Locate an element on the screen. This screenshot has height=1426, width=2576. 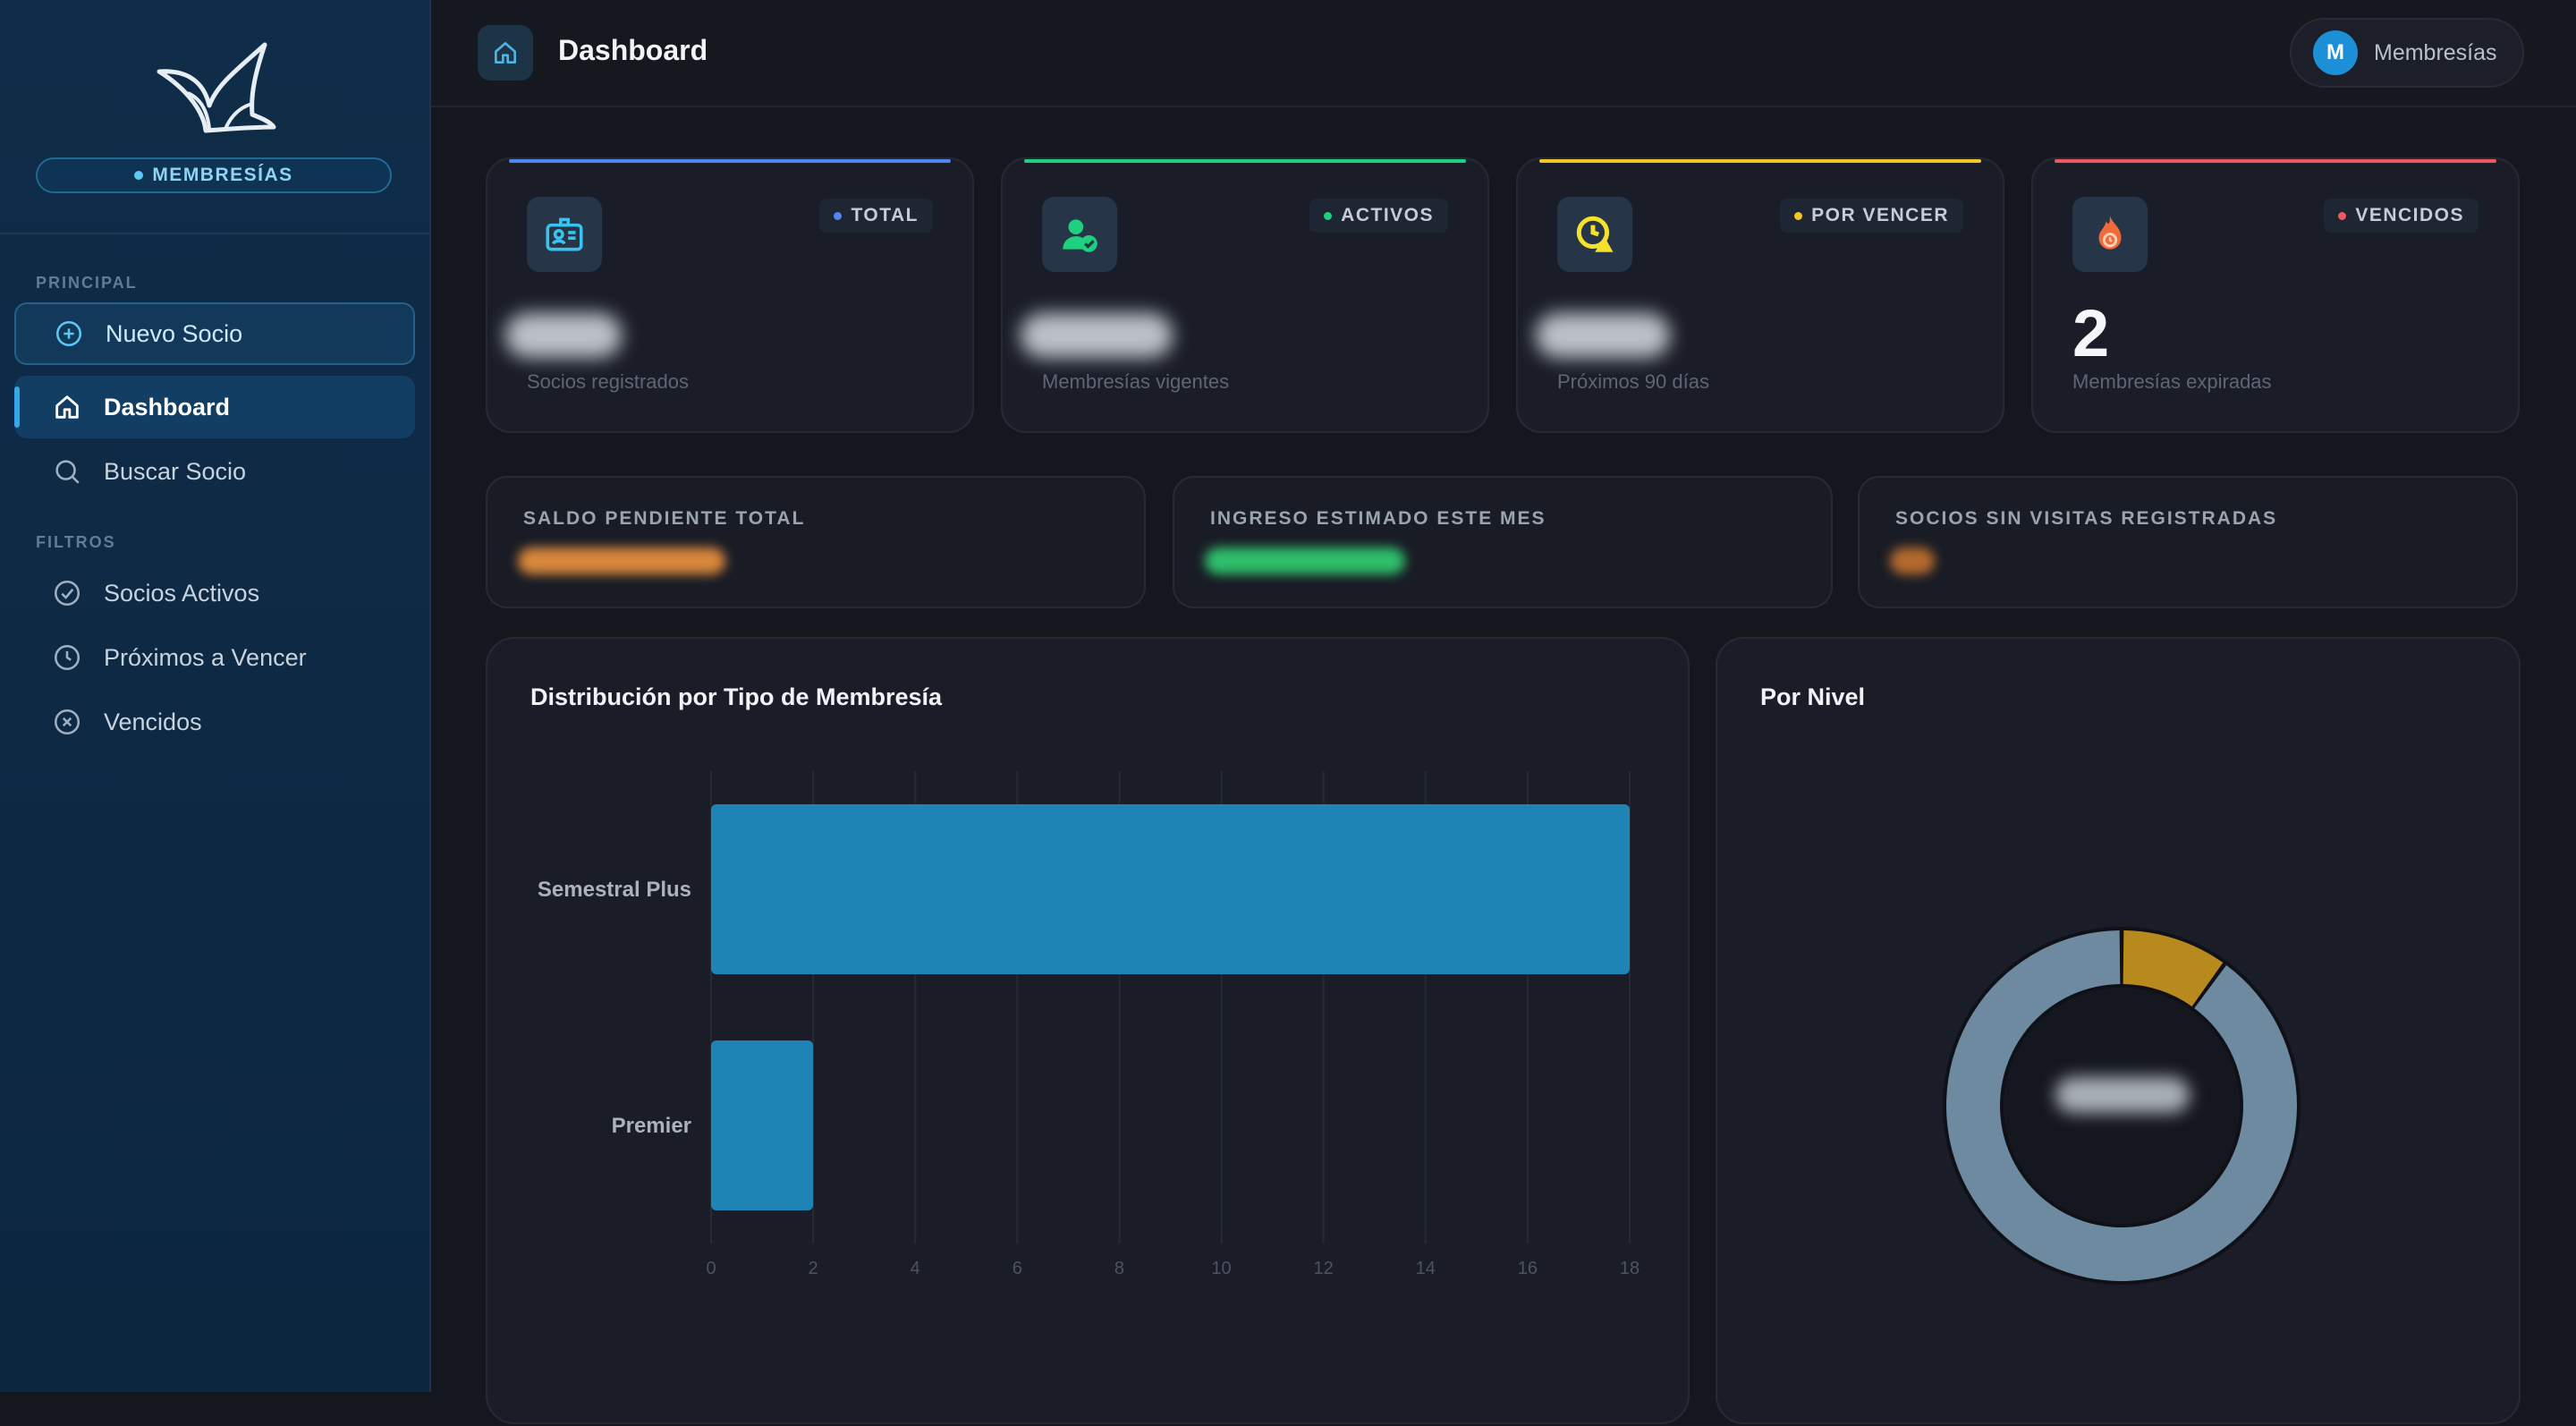
stat-tag-label: ACTIVOS is located at coordinates (1387, 215).